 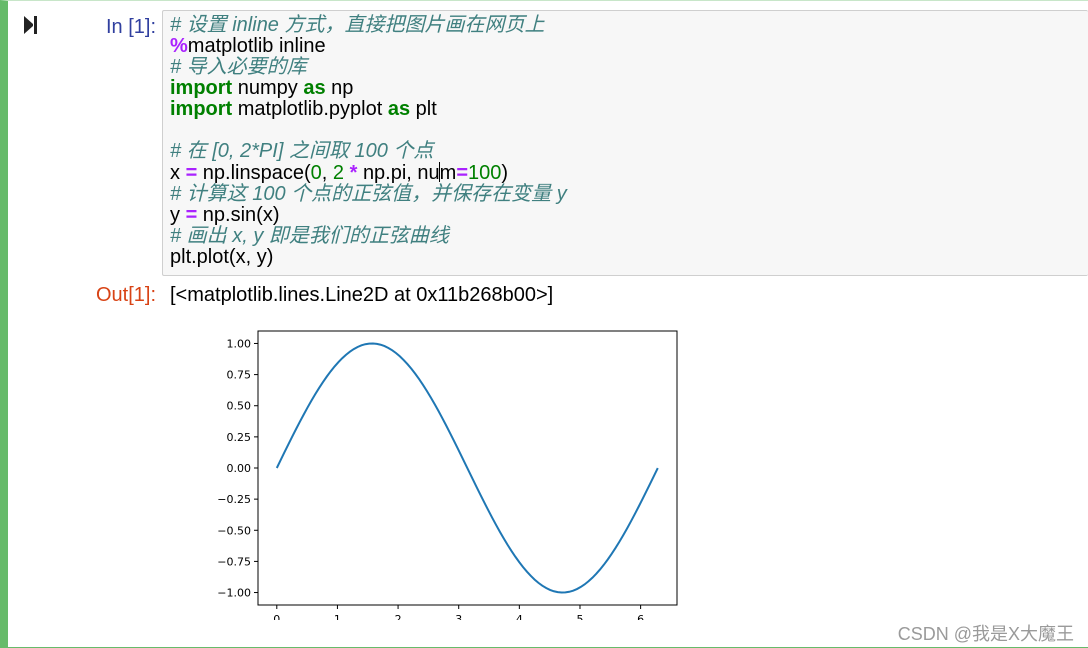 I want to click on code-comment: # 画出 x, y 即是我们的正弦曲线, so click(x=309, y=236).